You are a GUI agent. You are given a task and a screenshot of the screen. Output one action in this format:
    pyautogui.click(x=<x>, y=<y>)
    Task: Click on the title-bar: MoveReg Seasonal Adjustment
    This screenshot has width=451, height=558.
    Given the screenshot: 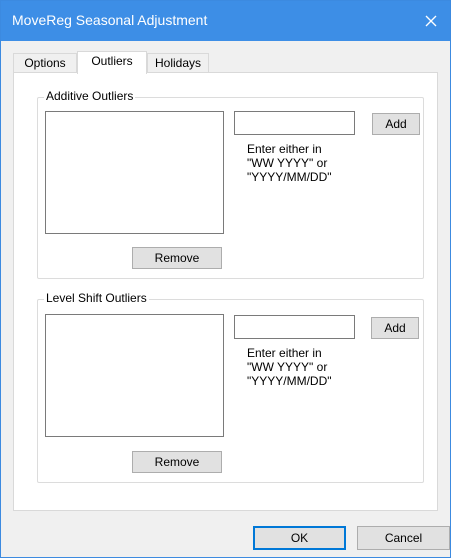 What is the action you would take?
    pyautogui.click(x=225, y=21)
    